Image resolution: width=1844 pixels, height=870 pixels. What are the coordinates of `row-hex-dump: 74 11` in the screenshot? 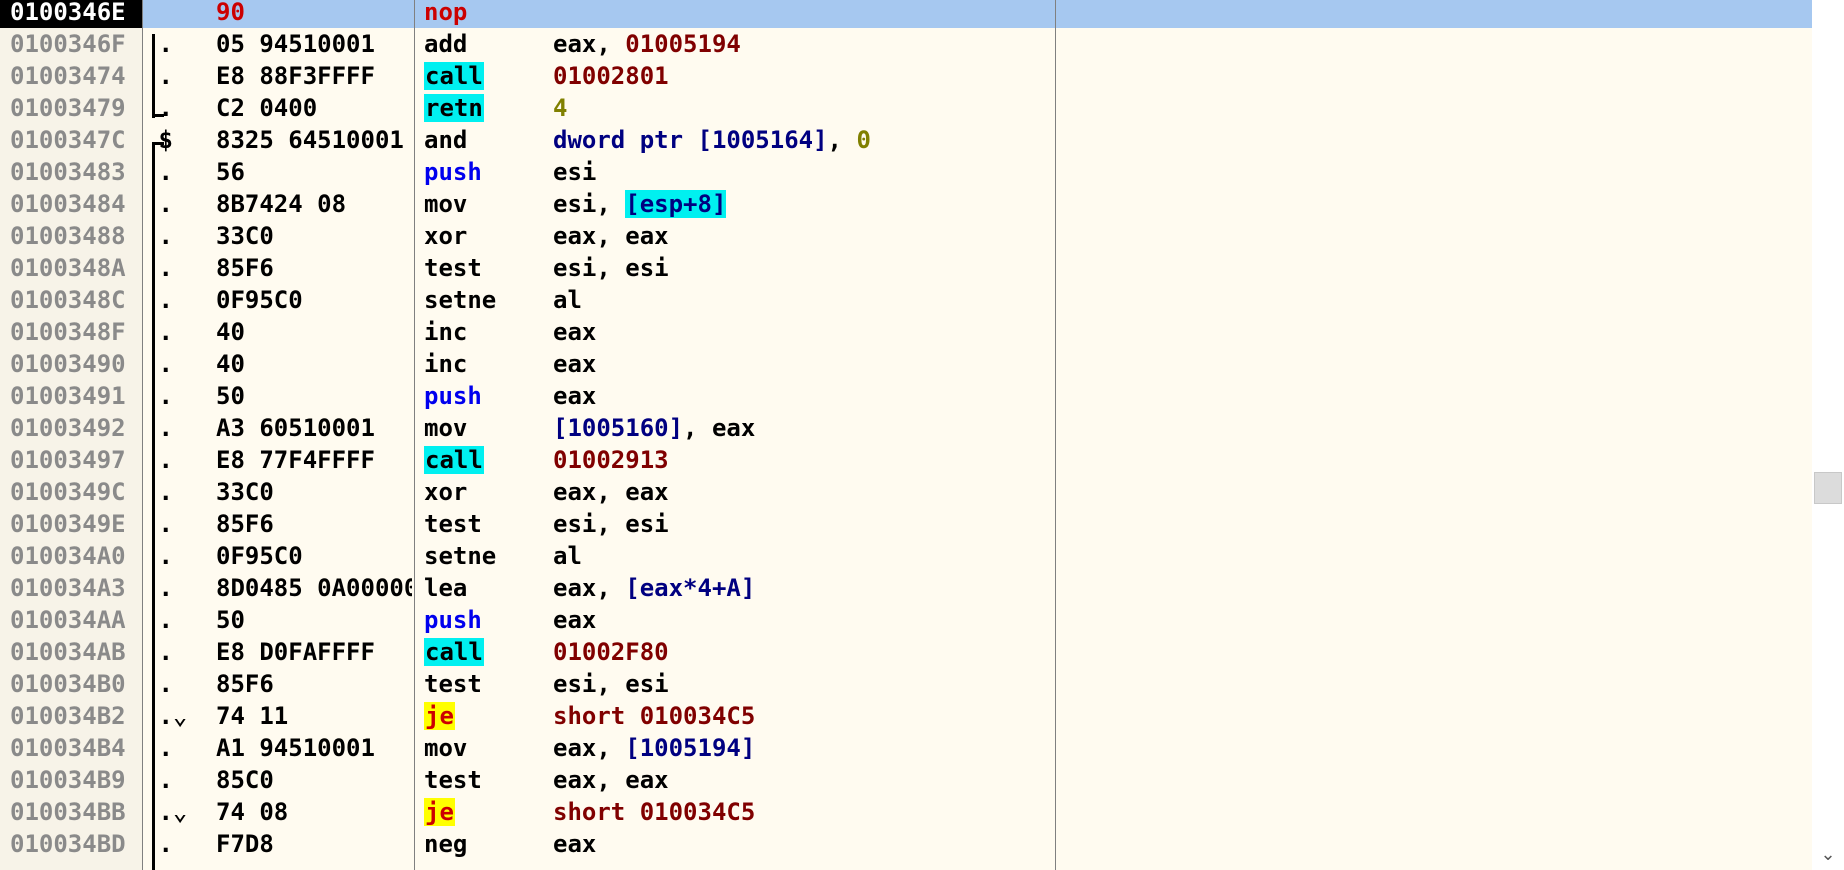 It's located at (252, 716).